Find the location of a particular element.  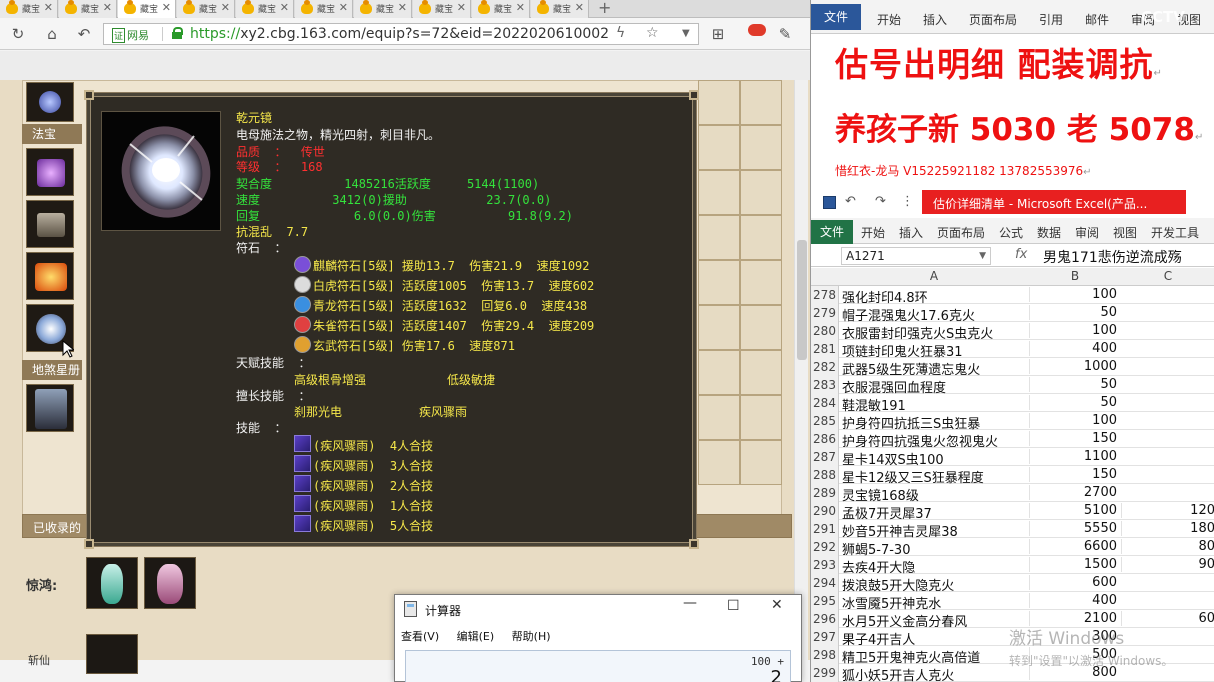

excel-file-tab: 文件 is located at coordinates (832, 232).